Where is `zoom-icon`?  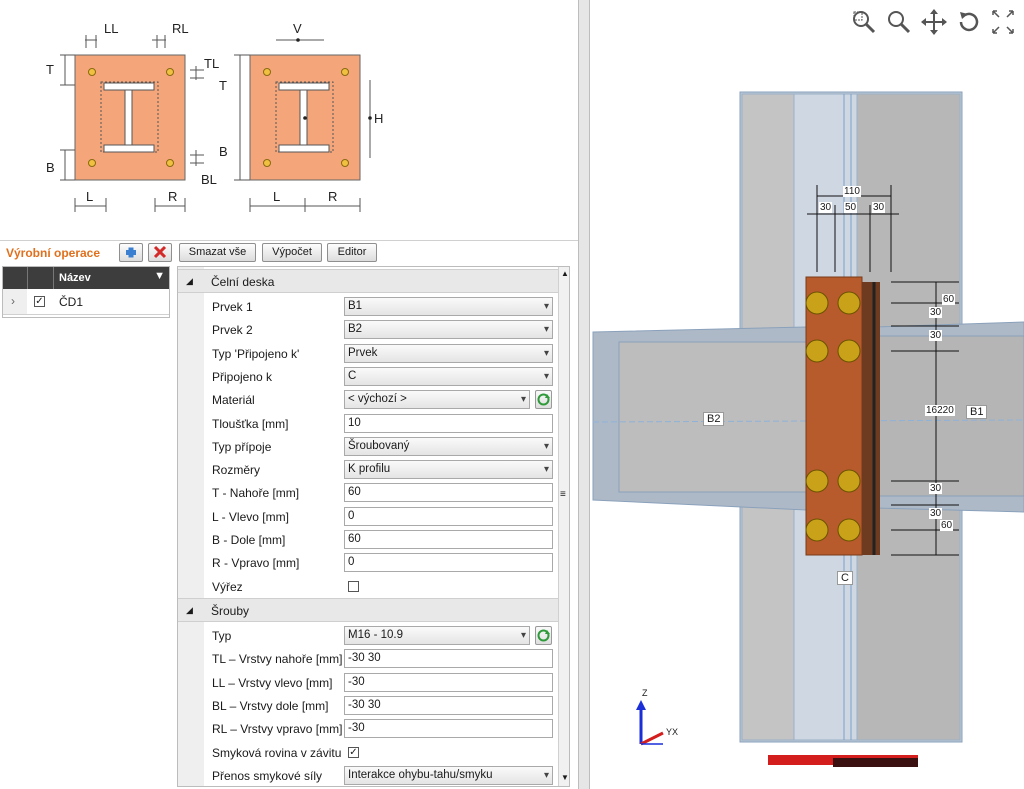
zoom-icon is located at coordinates (899, 23).